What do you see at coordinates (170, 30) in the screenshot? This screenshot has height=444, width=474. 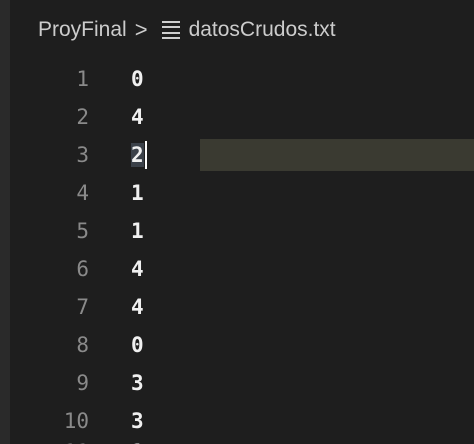 I see `text-lines-icon` at bounding box center [170, 30].